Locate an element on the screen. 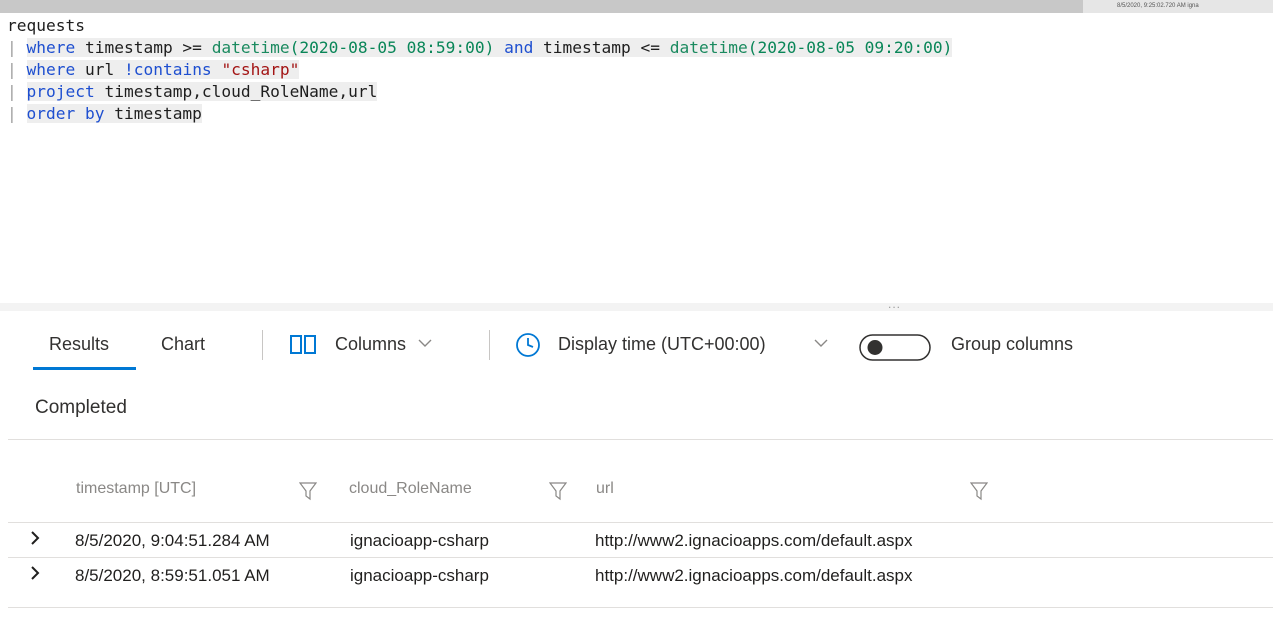 This screenshot has width=1273, height=621. group-columns-label: Group columns is located at coordinates (1012, 344).